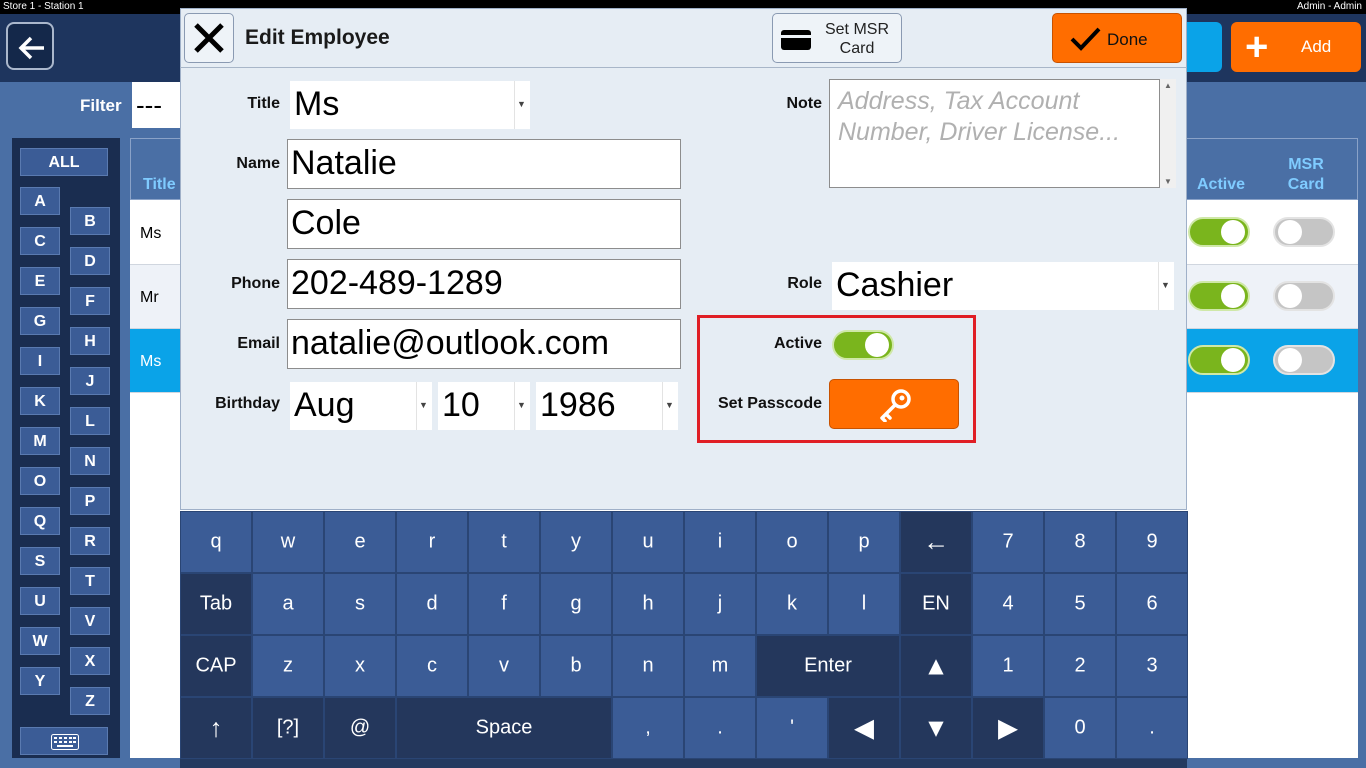 This screenshot has width=1366, height=768. I want to click on phone-input: 202-489-1289, so click(484, 284).